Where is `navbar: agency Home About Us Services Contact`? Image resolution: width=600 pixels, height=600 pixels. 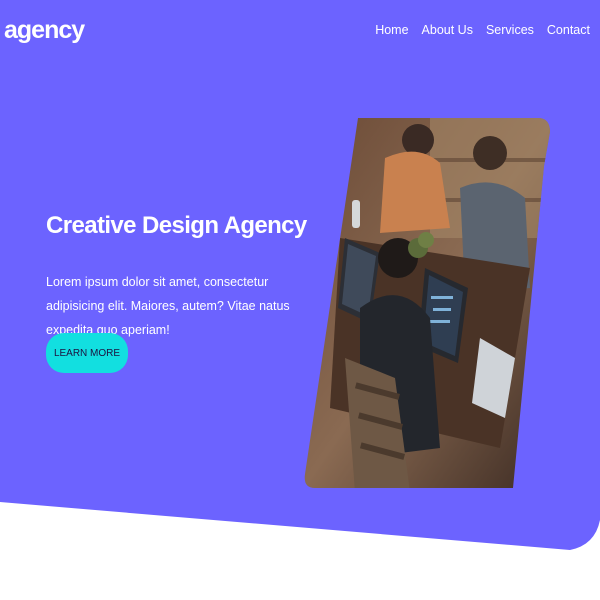
navbar: agency Home About Us Services Contact is located at coordinates (300, 31).